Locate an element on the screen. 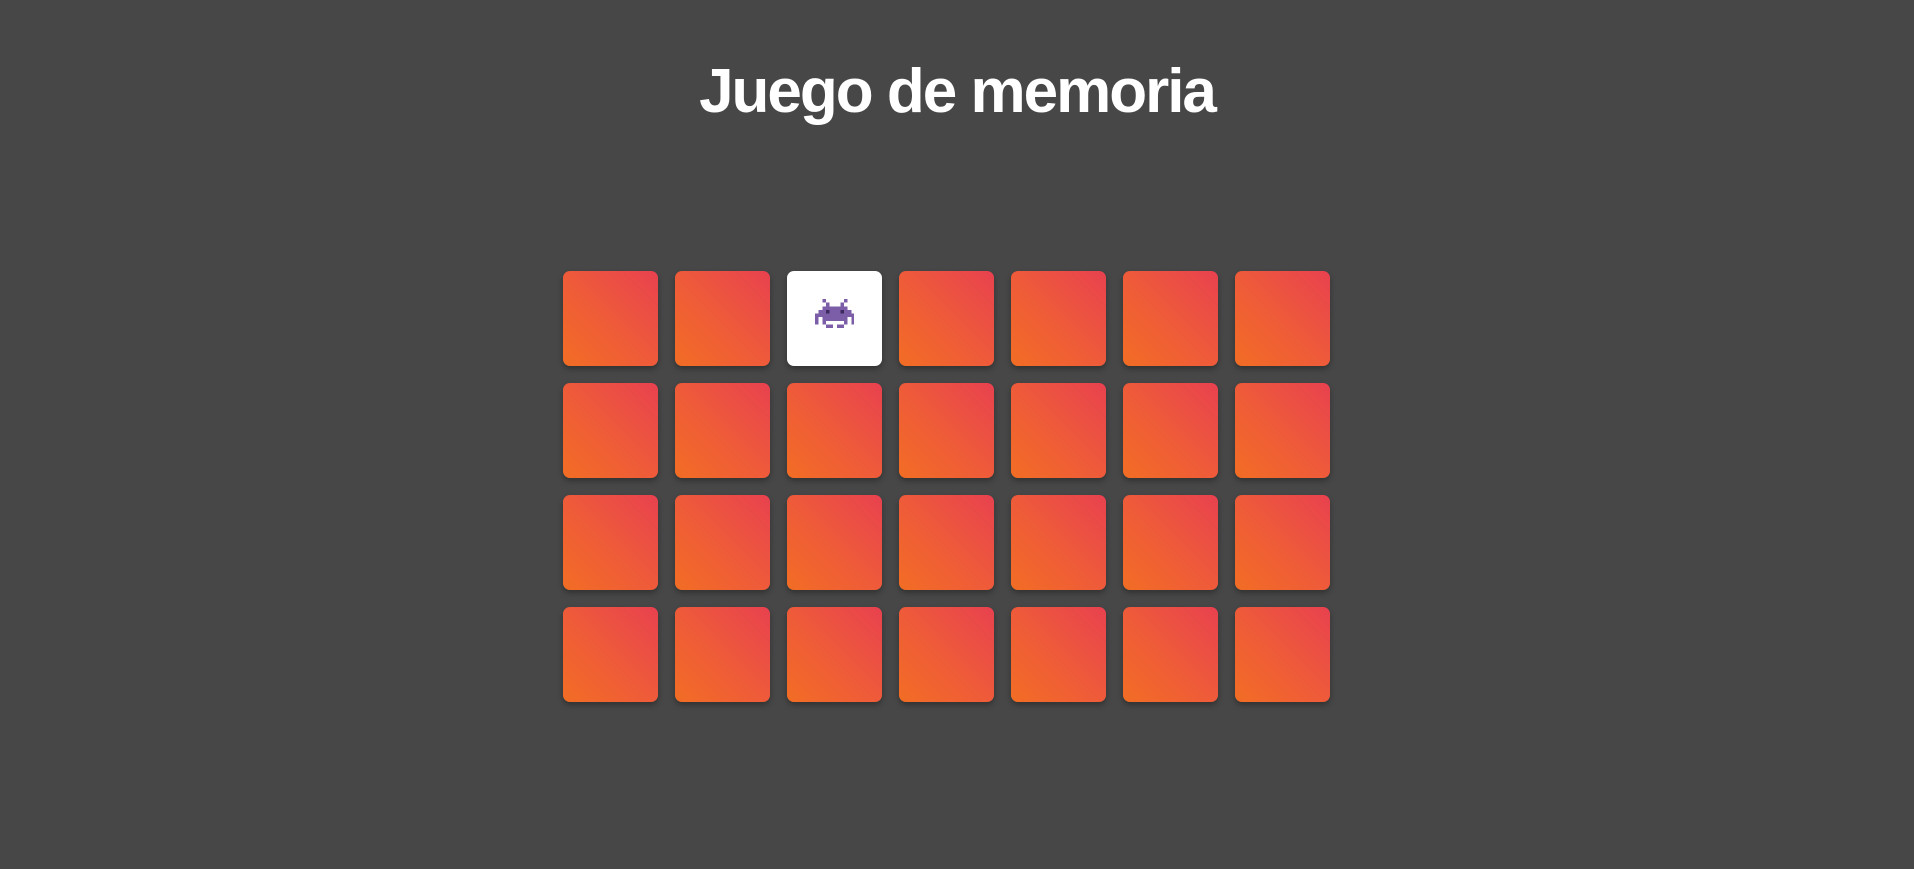  alien-monster-icon is located at coordinates (834, 318).